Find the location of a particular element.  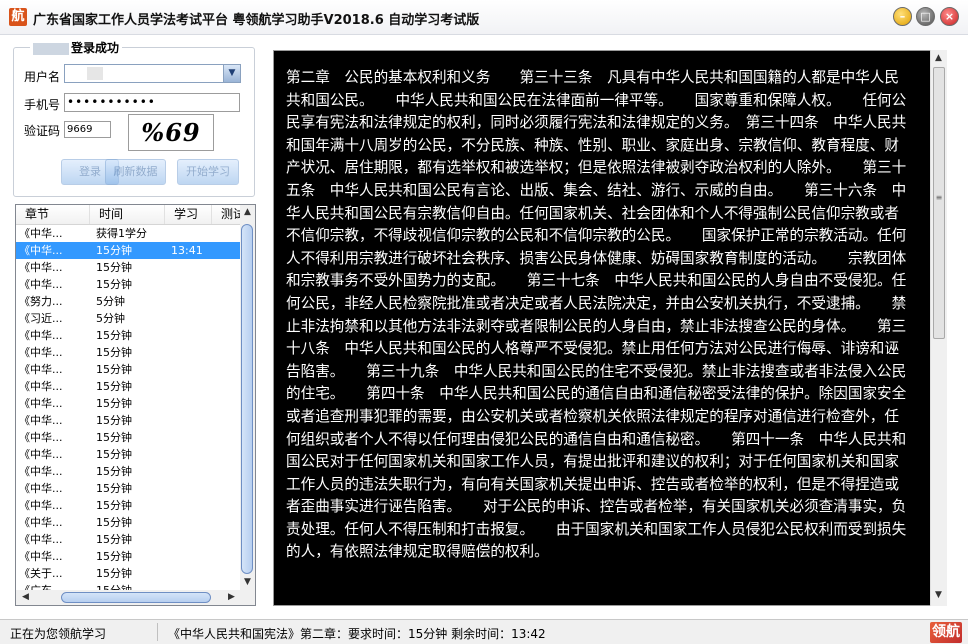

column-header-time: 时间 is located at coordinates (127, 214).